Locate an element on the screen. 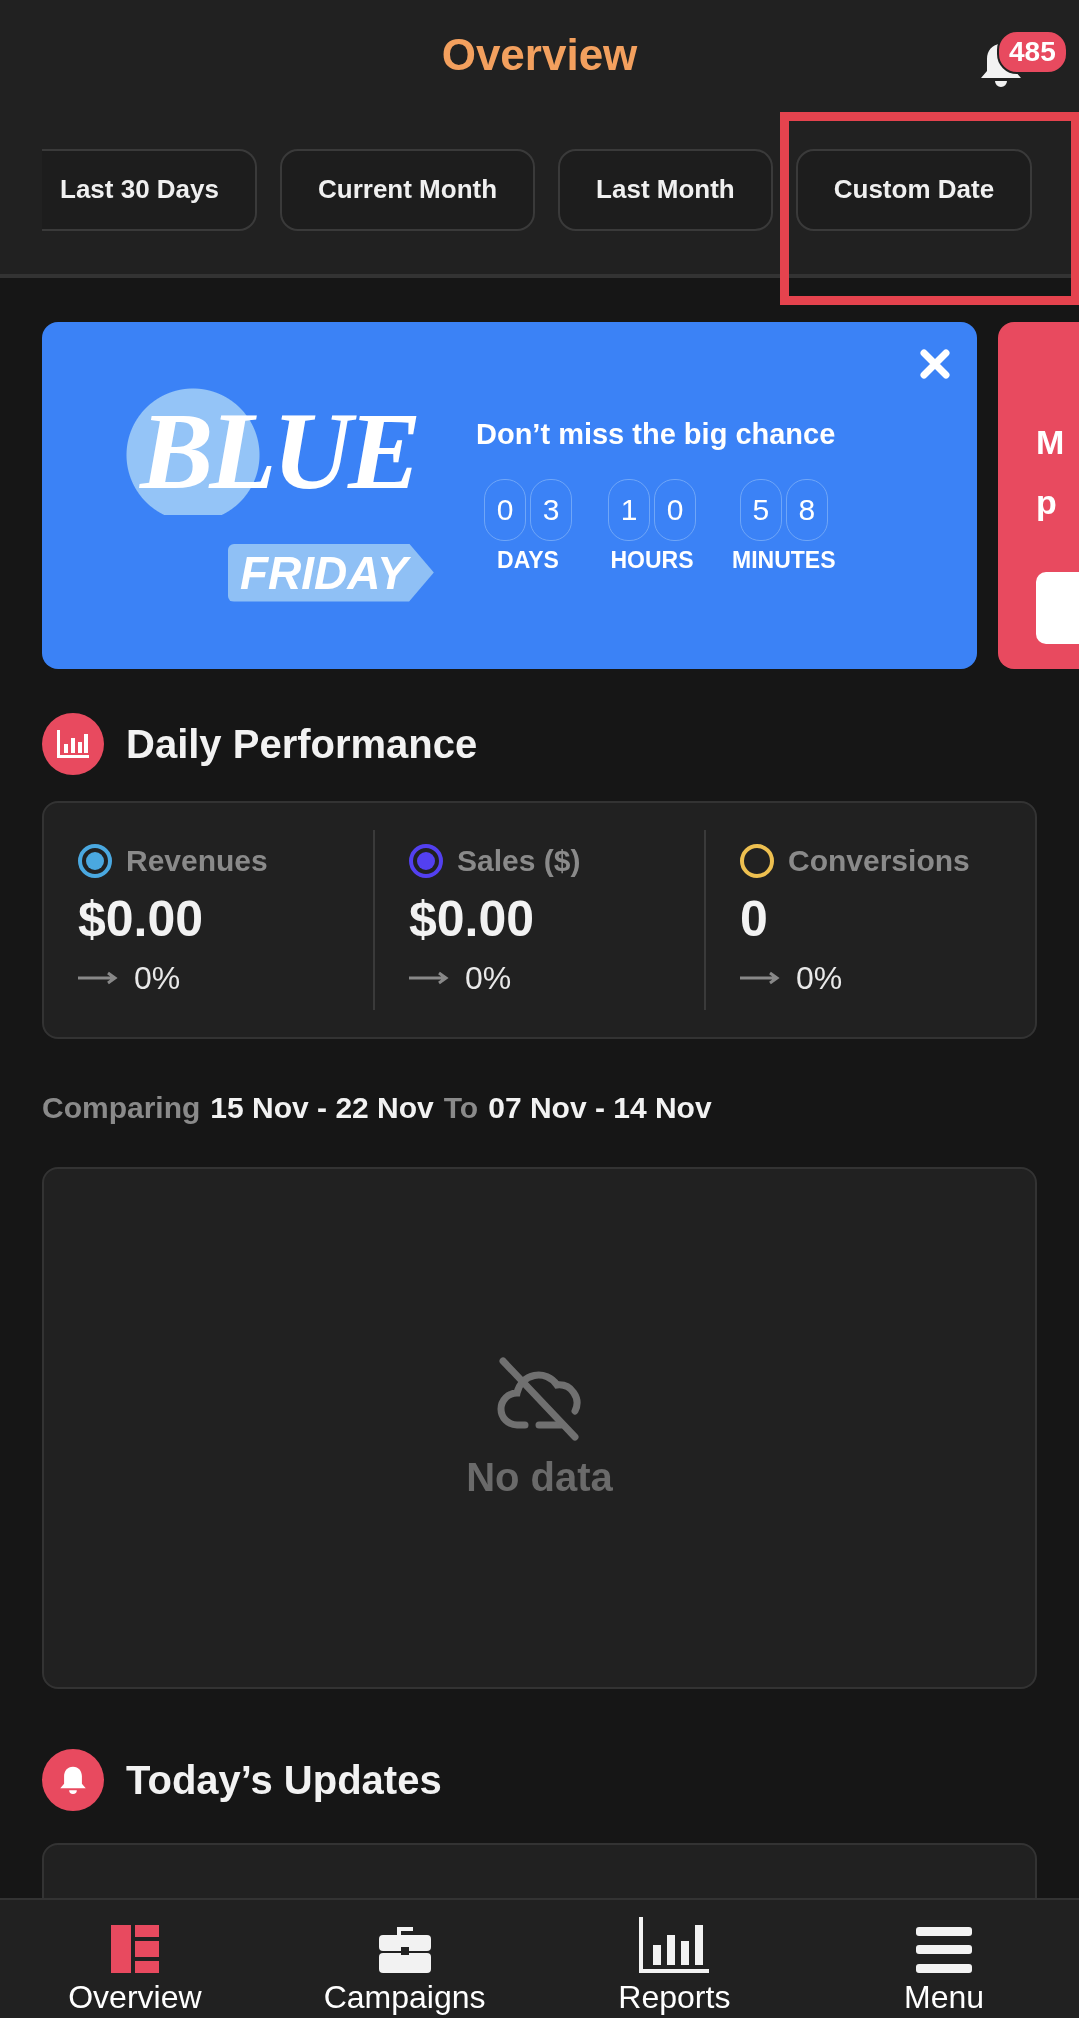 The image size is (1079, 2018). section-title: Daily Performance is located at coordinates (302, 744).